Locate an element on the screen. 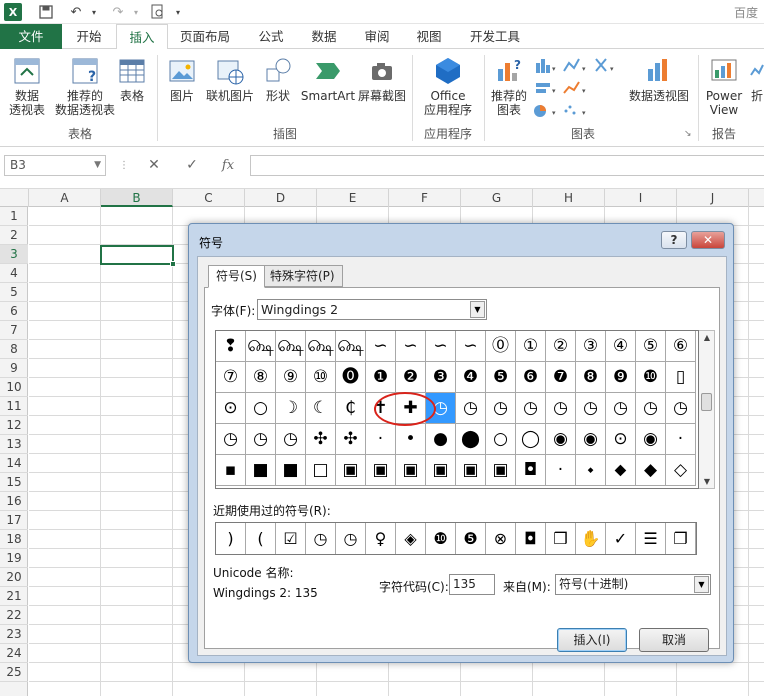  symbol-cell: ■ is located at coordinates (261, 470).